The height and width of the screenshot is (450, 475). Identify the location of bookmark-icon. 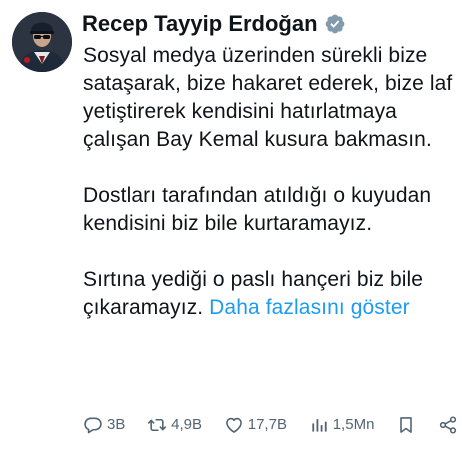
(406, 425).